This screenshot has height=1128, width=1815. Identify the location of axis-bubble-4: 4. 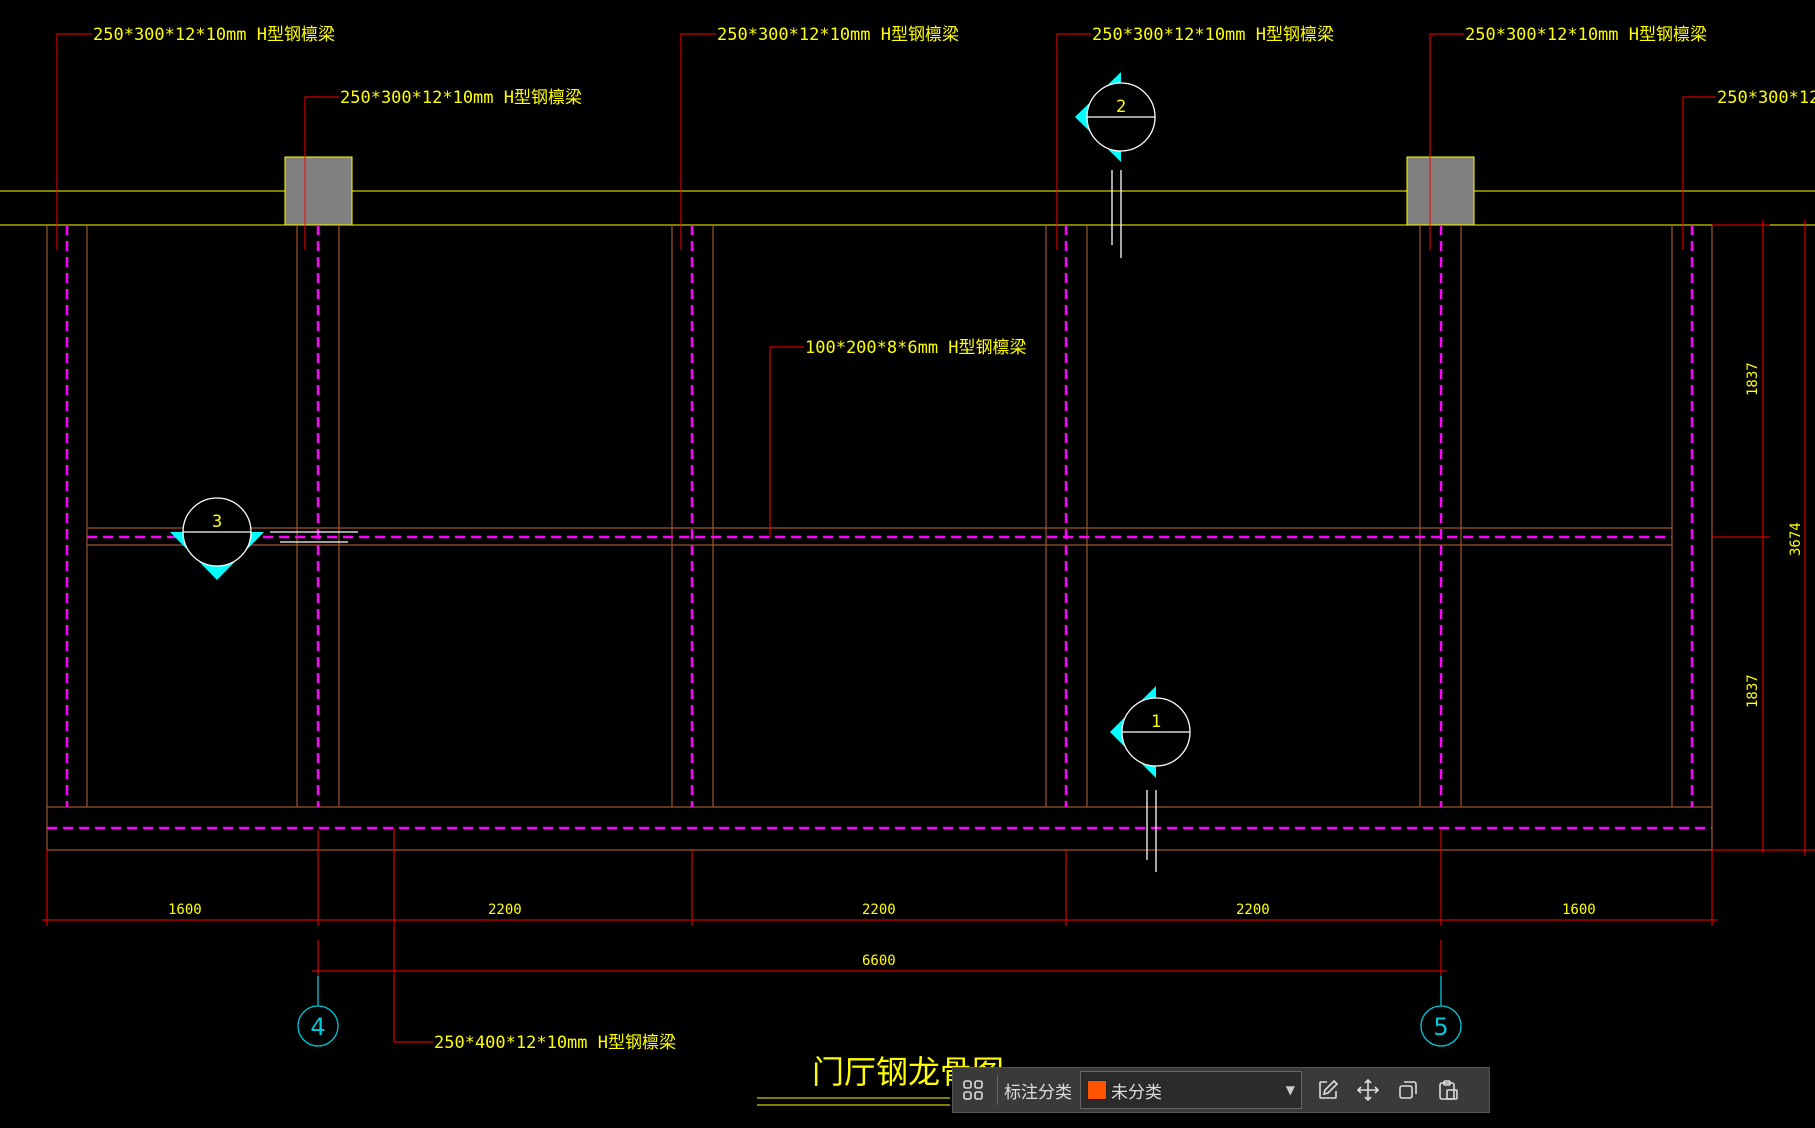
(318, 1011).